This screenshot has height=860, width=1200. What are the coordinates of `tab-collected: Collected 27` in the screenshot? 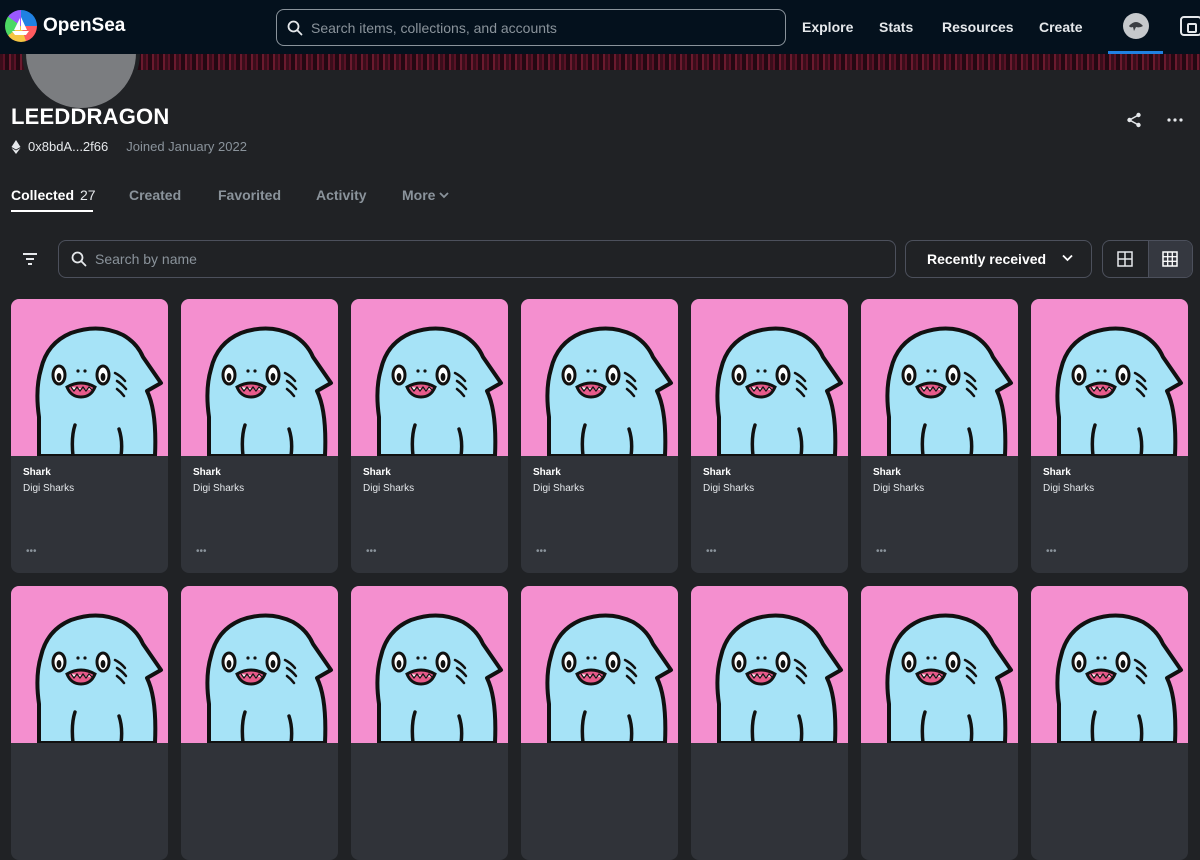 It's located at (53, 195).